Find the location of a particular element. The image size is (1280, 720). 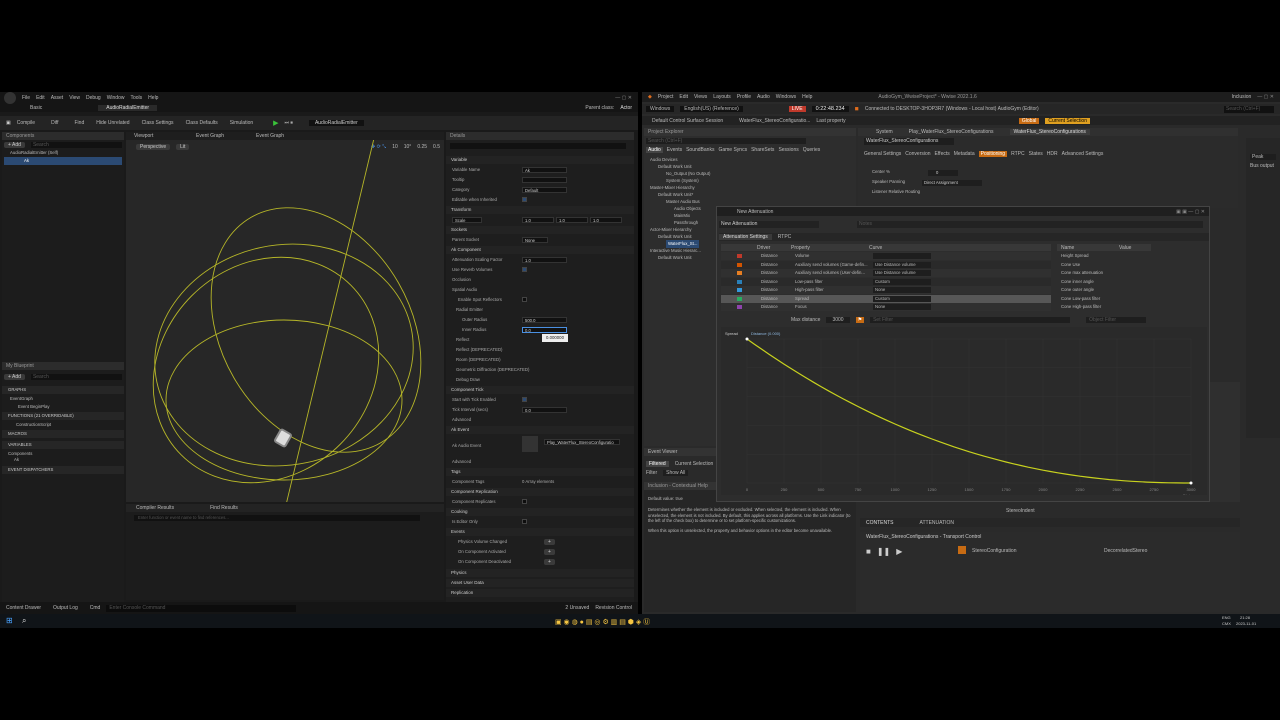

scale-y-input: 1.0 is located at coordinates (572, 220).